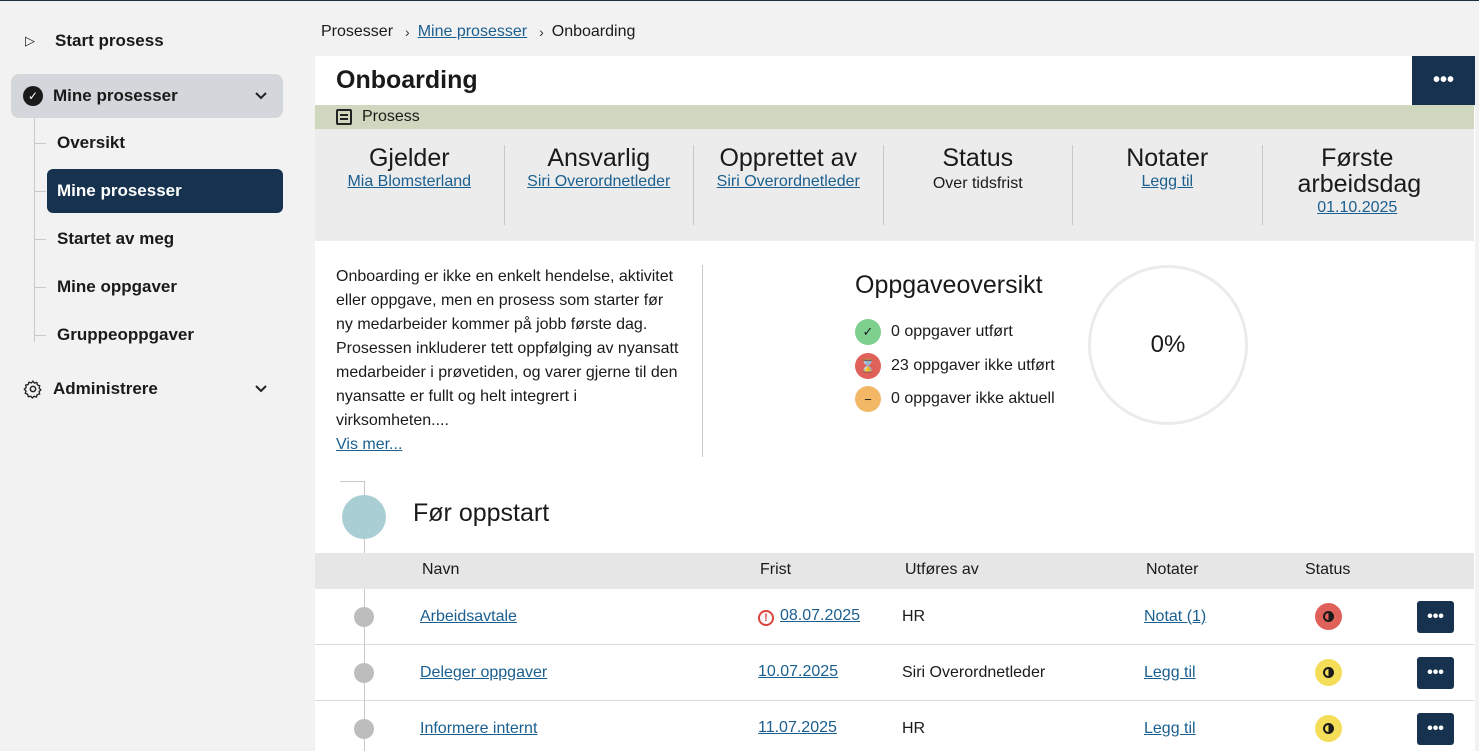 The image size is (1479, 751). I want to click on tree-line, so click(34, 230).